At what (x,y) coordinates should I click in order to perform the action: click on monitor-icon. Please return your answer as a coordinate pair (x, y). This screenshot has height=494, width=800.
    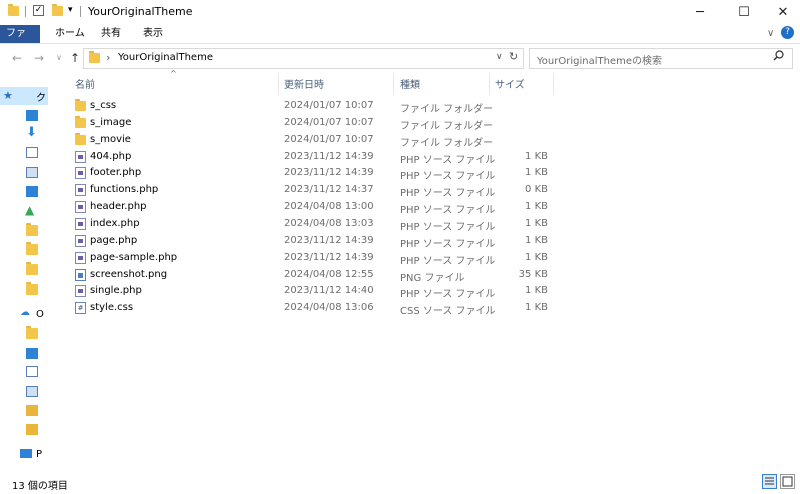
    Looking at the image, I should click on (32, 191).